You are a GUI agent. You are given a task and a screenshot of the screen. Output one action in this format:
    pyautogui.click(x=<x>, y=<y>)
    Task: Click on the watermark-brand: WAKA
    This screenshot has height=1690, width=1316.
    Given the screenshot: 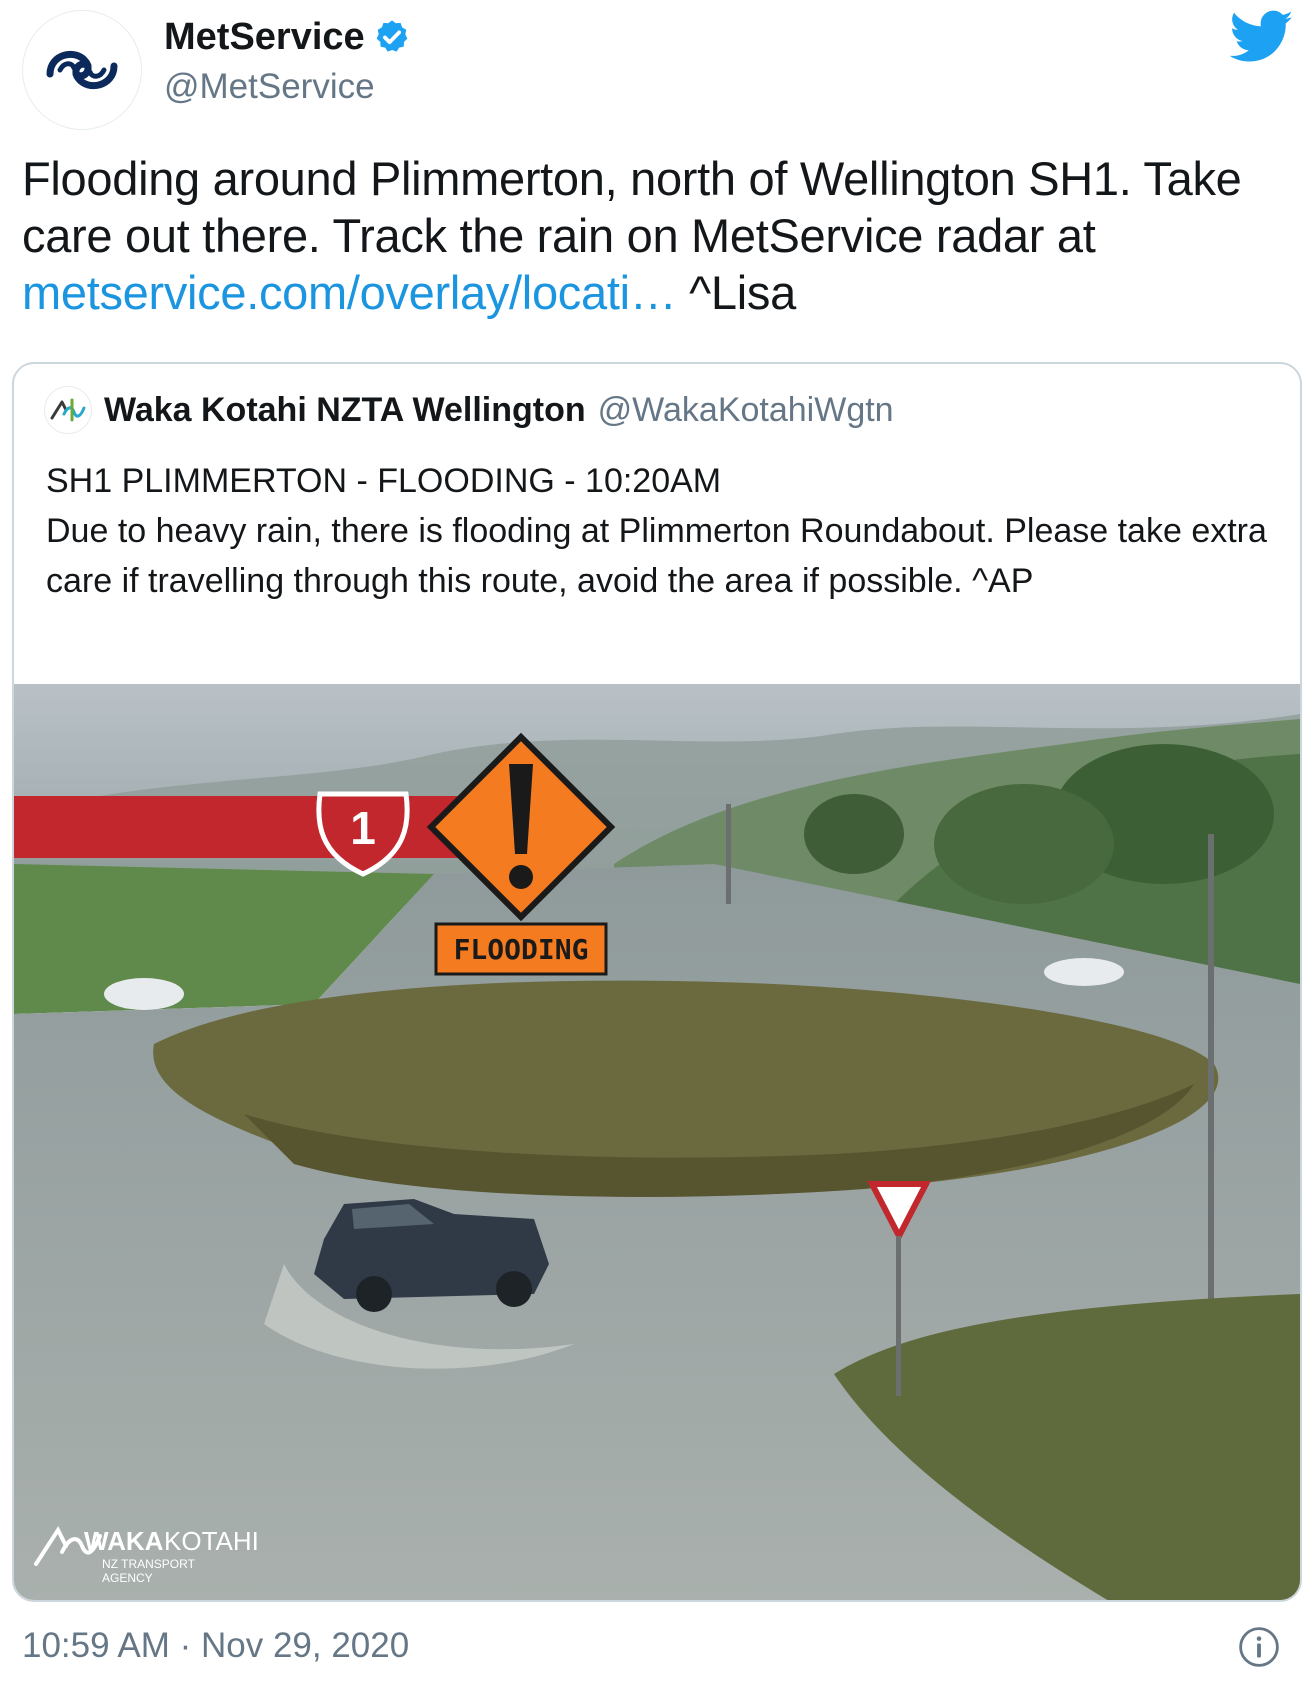 What is the action you would take?
    pyautogui.click(x=124, y=1541)
    